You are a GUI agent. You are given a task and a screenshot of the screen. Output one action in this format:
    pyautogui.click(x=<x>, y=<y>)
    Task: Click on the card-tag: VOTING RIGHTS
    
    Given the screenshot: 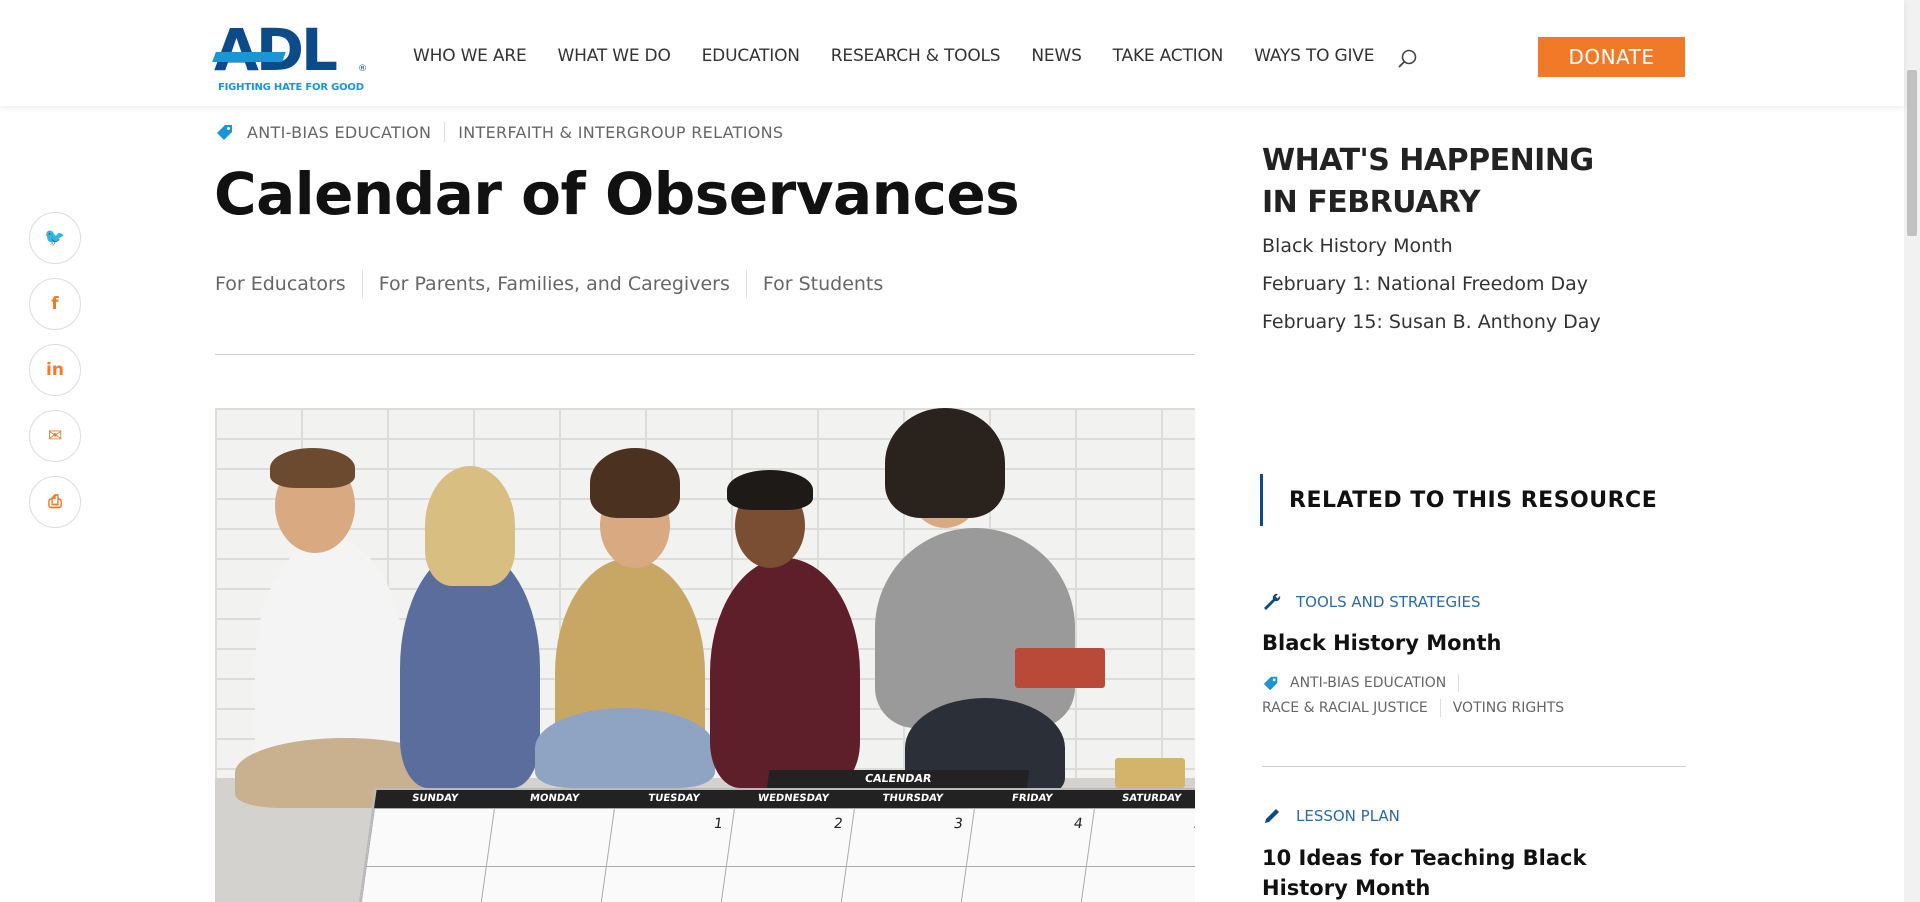 What is the action you would take?
    pyautogui.click(x=1508, y=708)
    